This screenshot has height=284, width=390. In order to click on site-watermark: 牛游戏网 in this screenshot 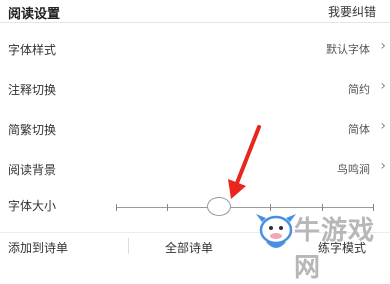, I will do `click(323, 245)`.